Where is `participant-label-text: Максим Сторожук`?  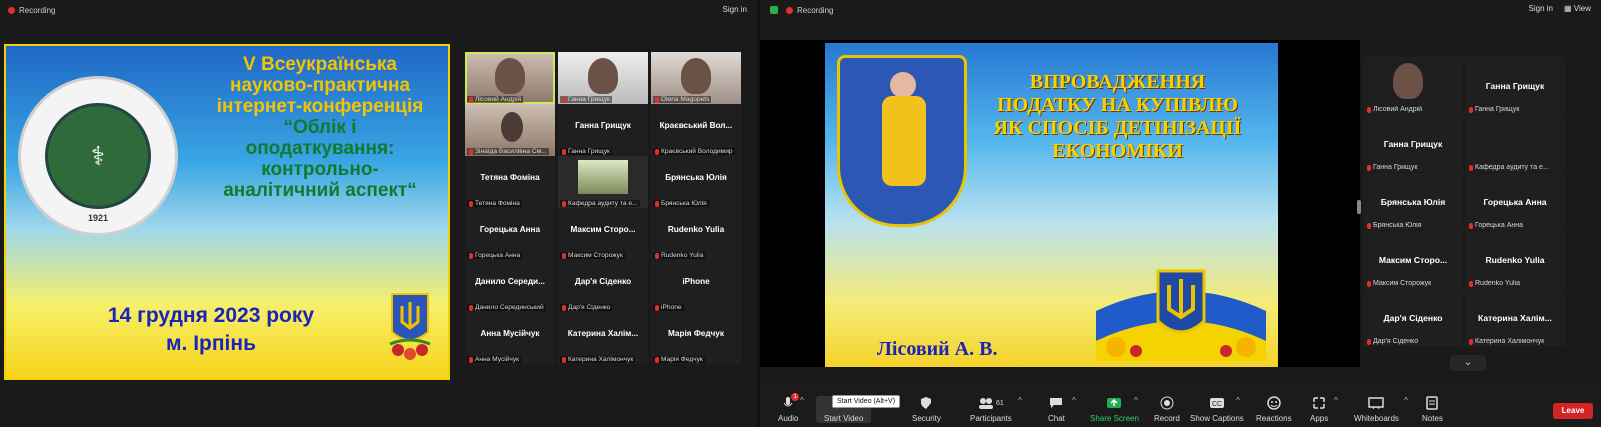
participant-label-text: Максим Сторожук is located at coordinates (1402, 283).